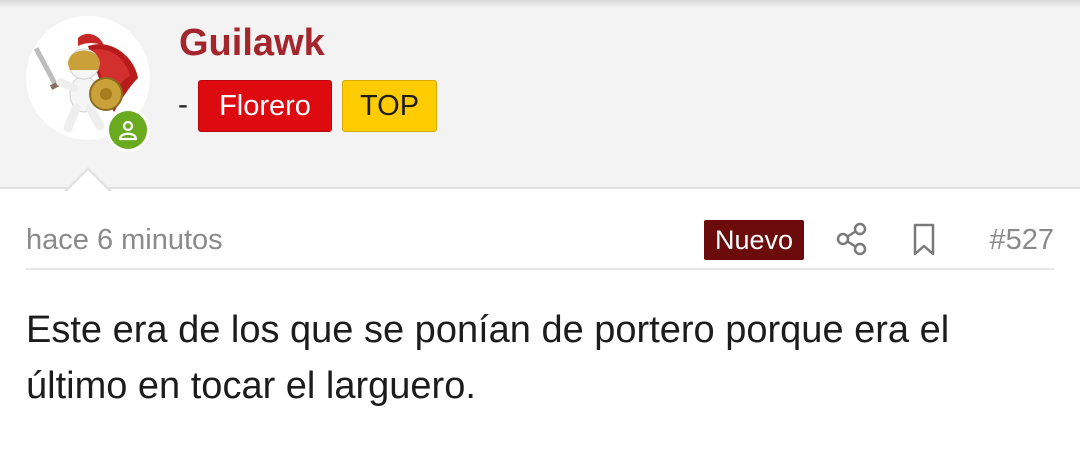 The width and height of the screenshot is (1080, 450). Describe the element at coordinates (88, 181) in the screenshot. I see `header-pointer-fill` at that location.